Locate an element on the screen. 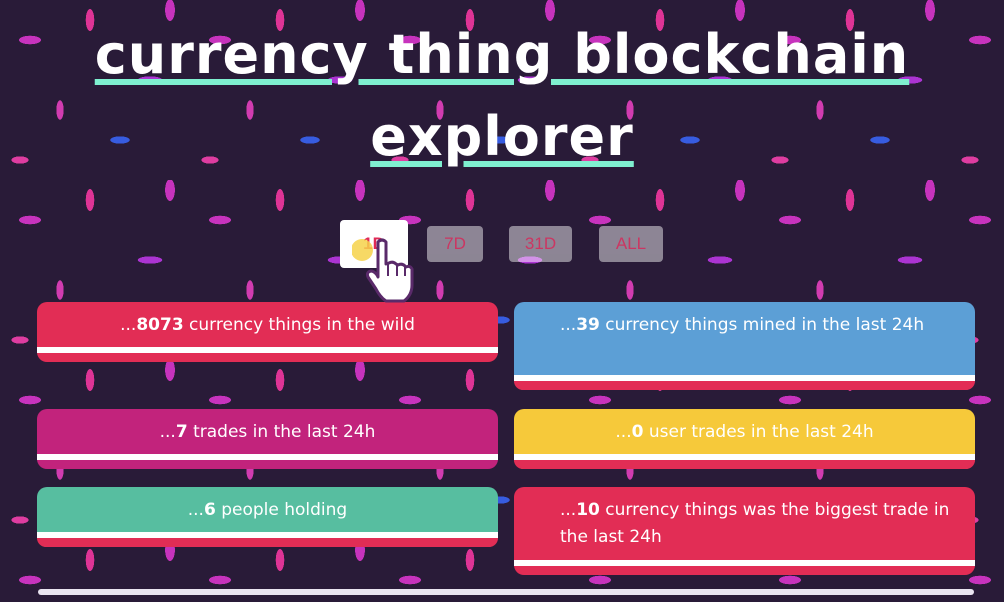 Image resolution: width=1004 pixels, height=602 pixels. stat-card-holding: ...6 people holding is located at coordinates (267, 517).